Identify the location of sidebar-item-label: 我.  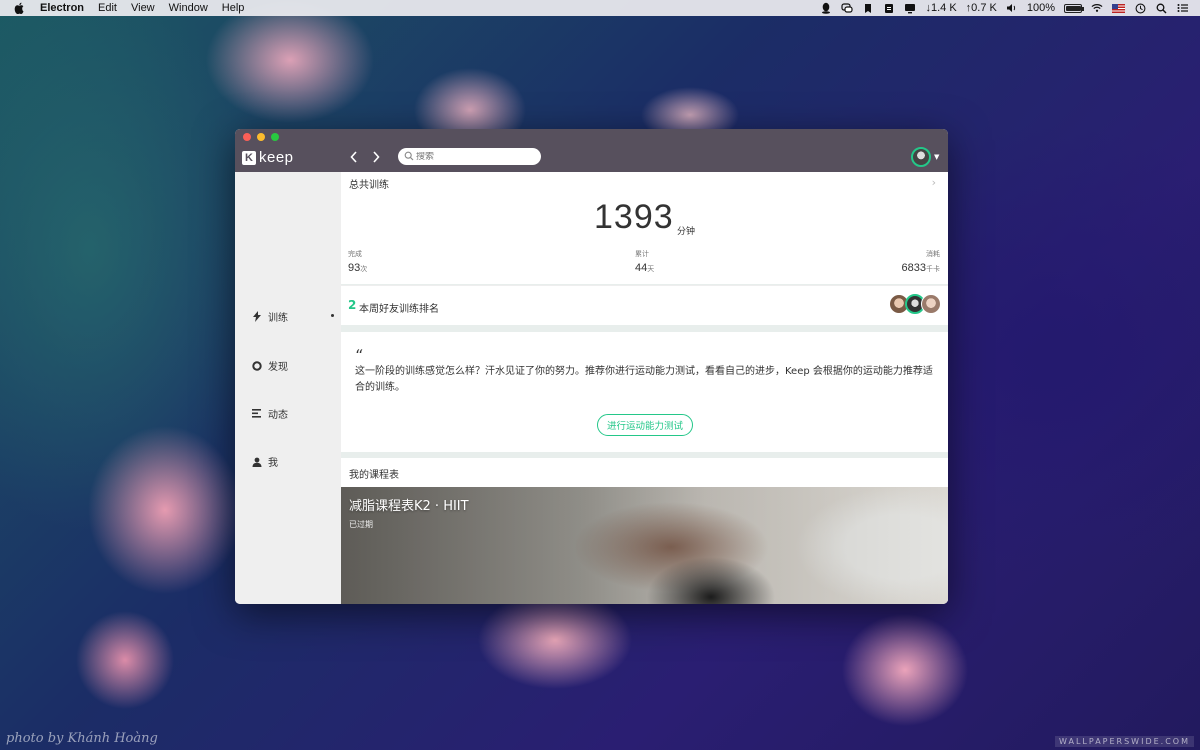
(273, 463).